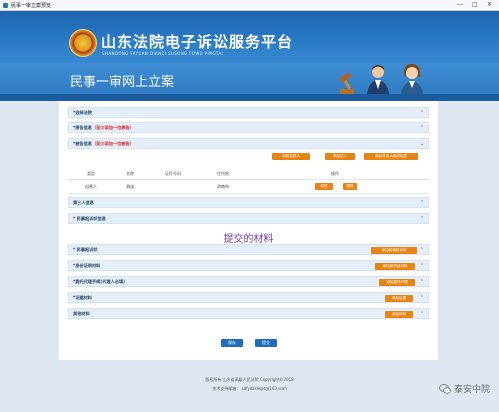  Describe the element at coordinates (395, 266) in the screenshot. I see `add-identity-button: 添加身份证材料` at that location.